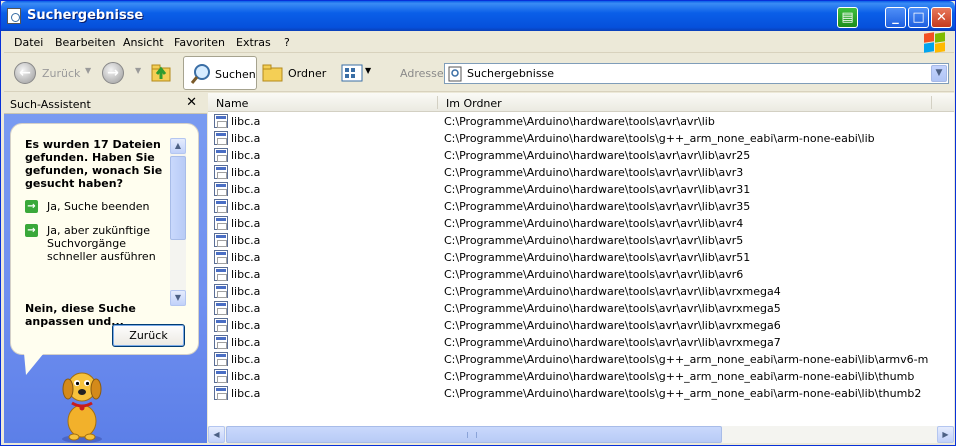  What do you see at coordinates (148, 335) in the screenshot?
I see `assistant-back-button: Zurück` at bounding box center [148, 335].